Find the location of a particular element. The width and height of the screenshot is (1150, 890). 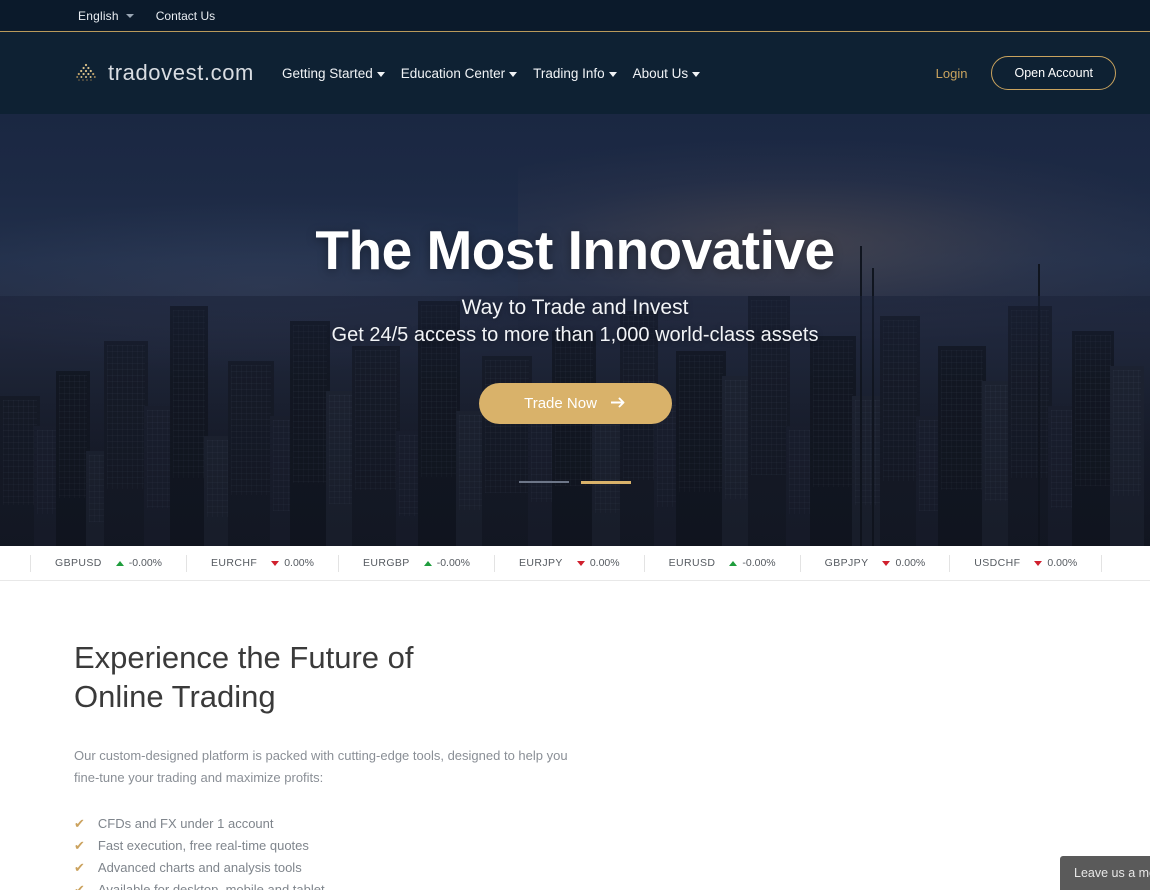

hero-slider-indicators is located at coordinates (575, 482).